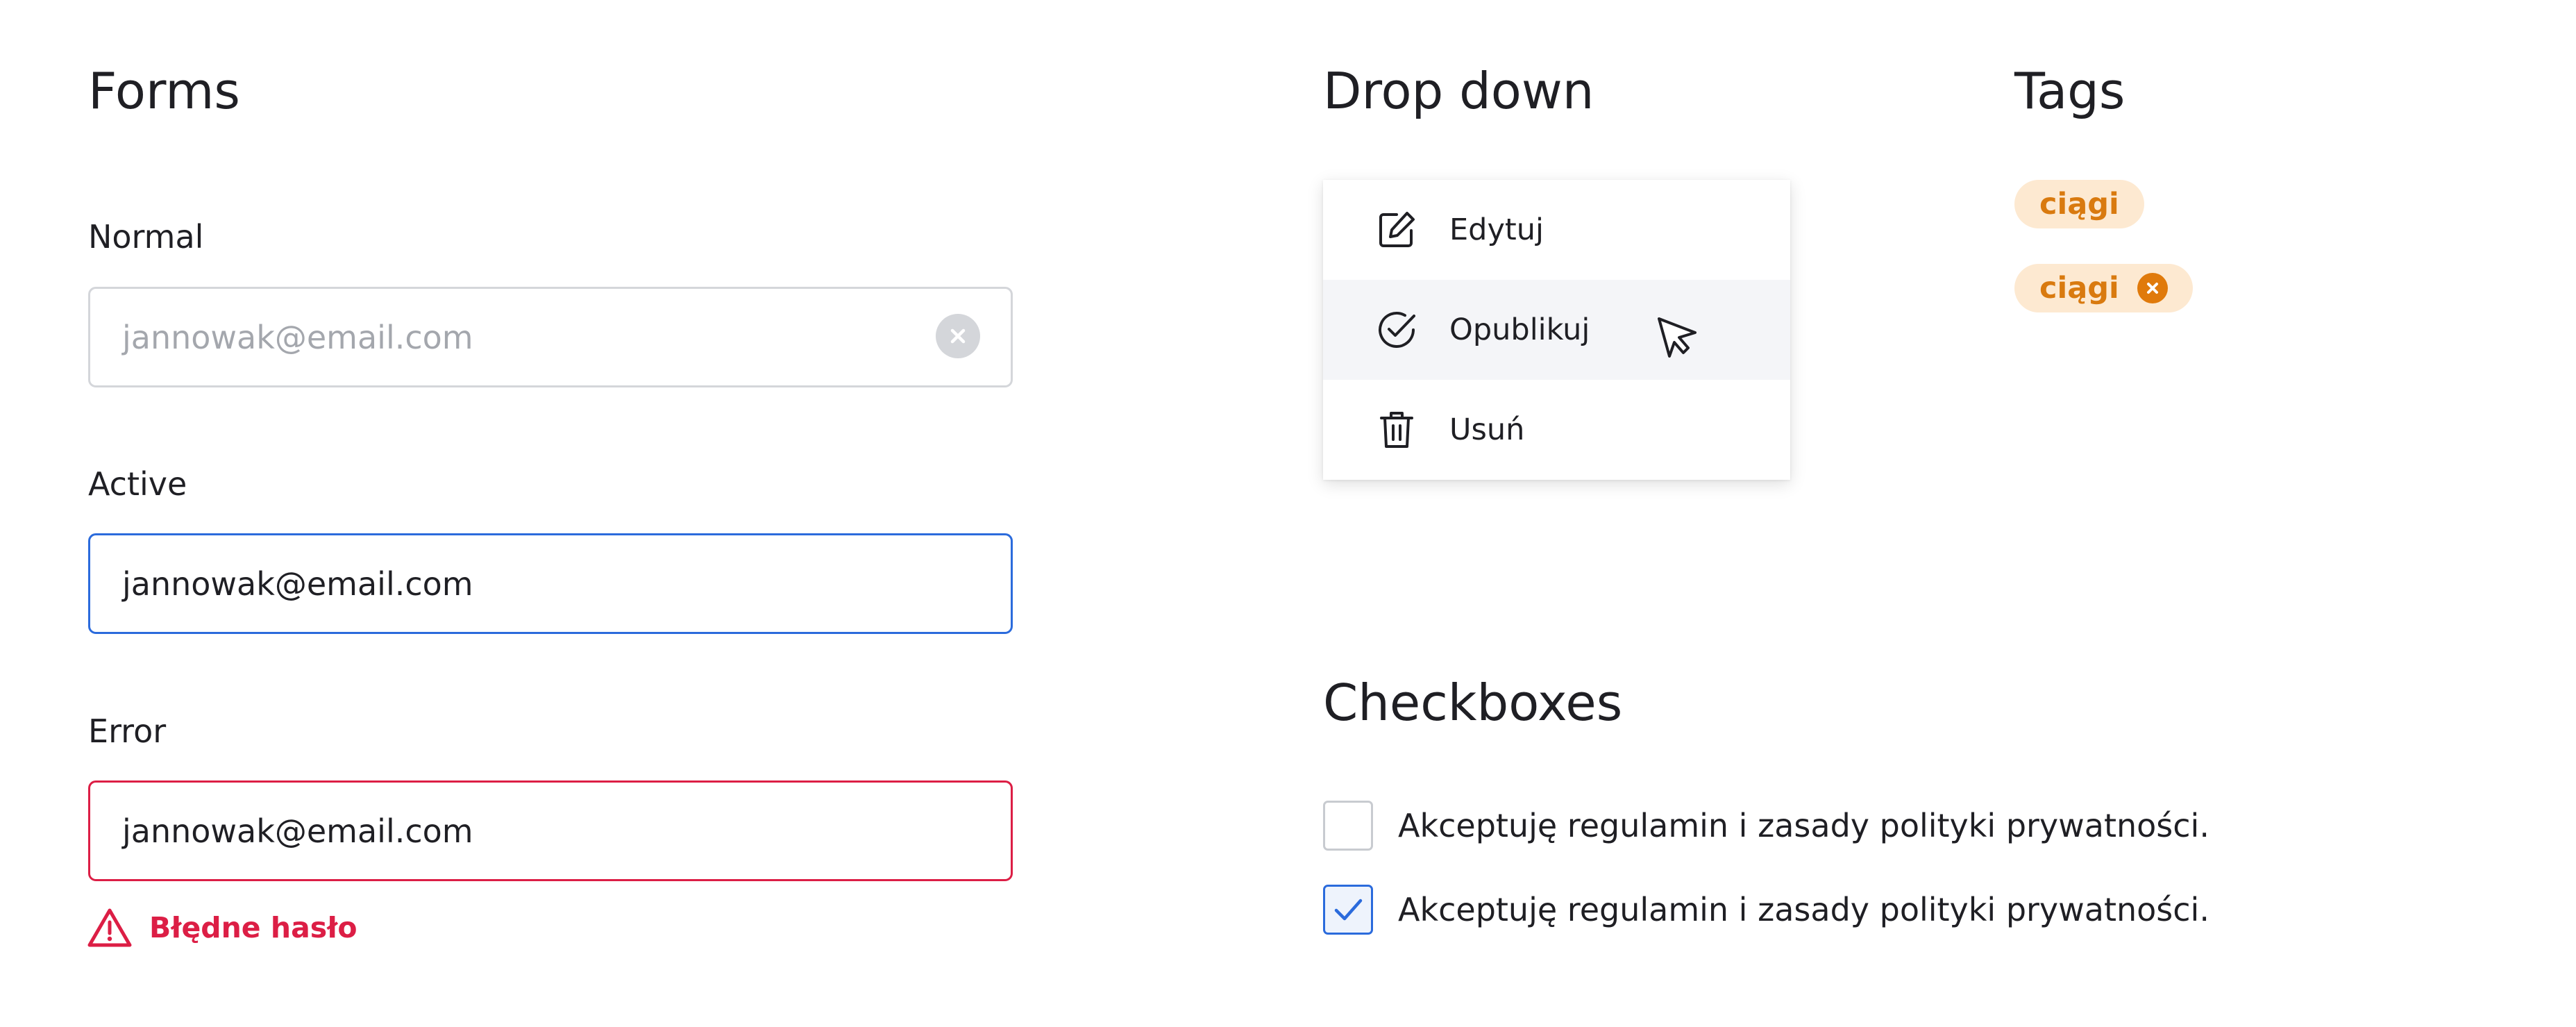 The image size is (2576, 1027). I want to click on checkmark-icon, so click(1348, 910).